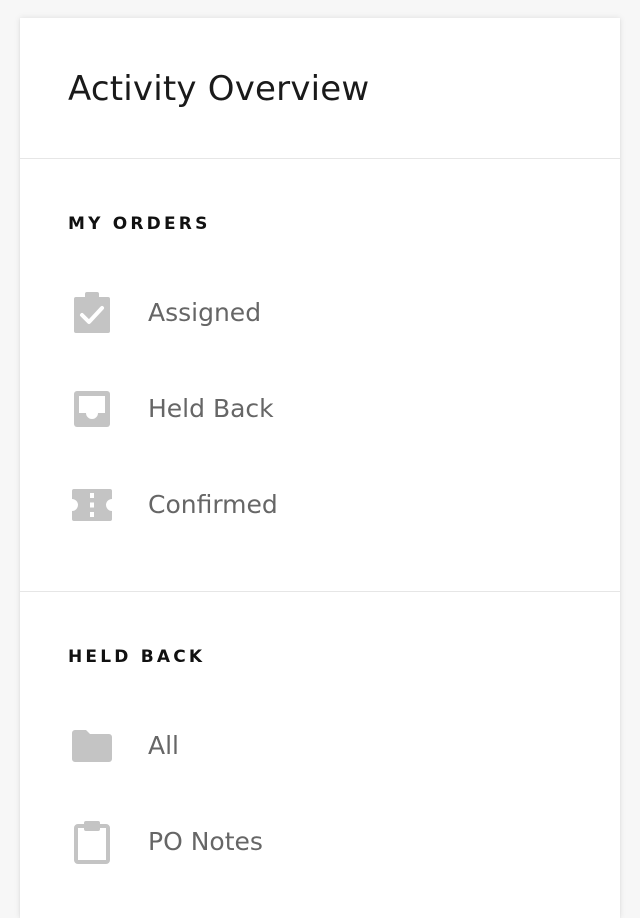 The image size is (640, 918). I want to click on card-header: Activity Overview, so click(320, 88).